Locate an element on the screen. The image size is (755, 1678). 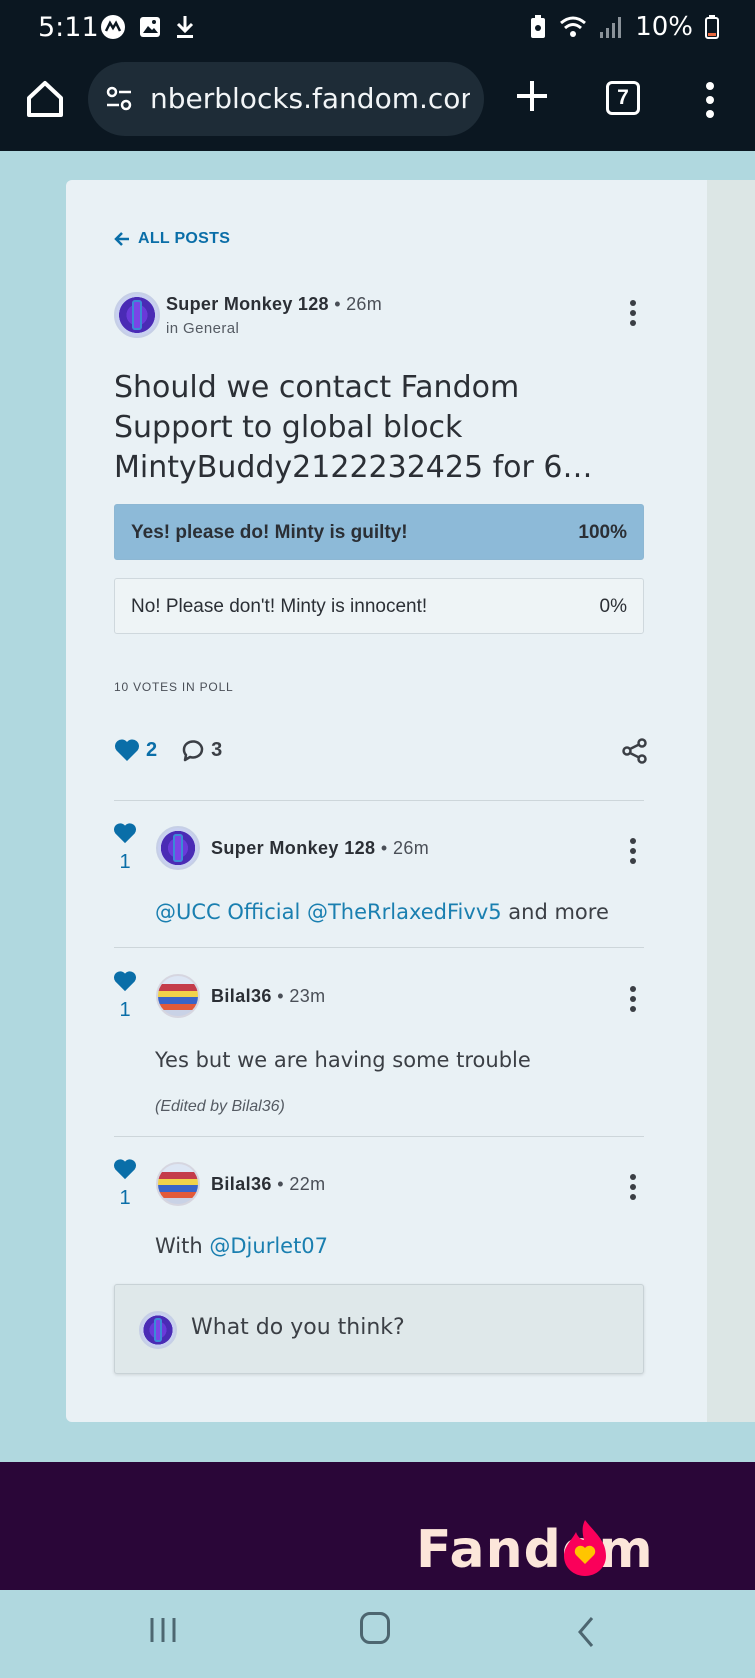
side-panel is located at coordinates (731, 801).